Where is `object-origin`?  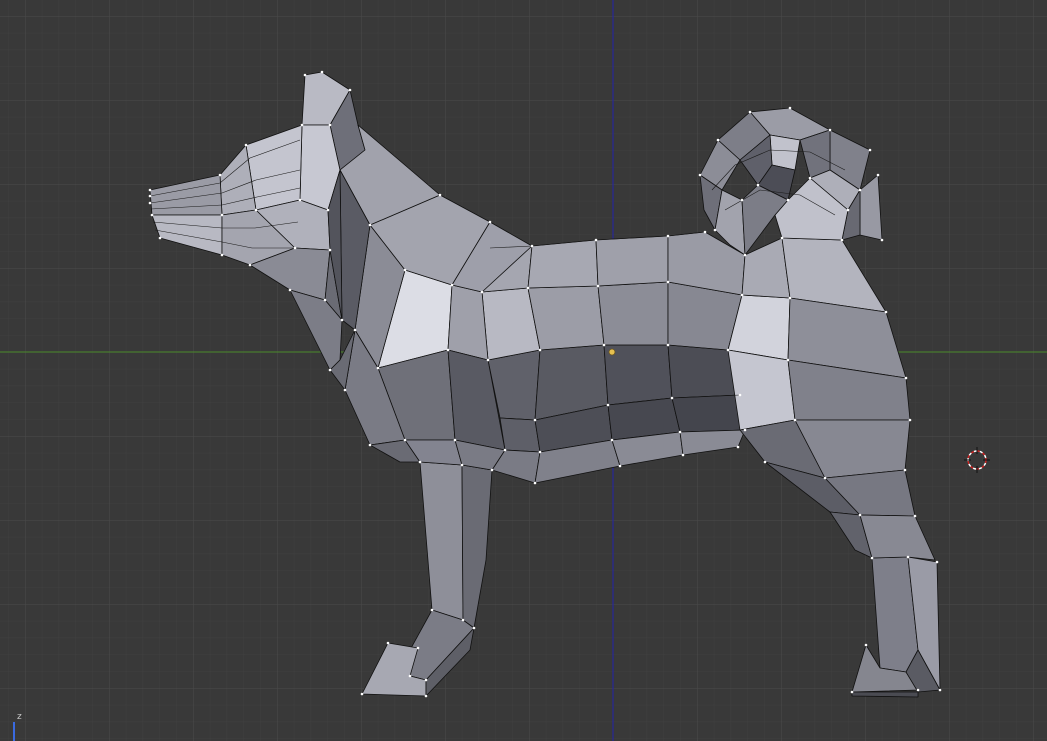 object-origin is located at coordinates (612, 352).